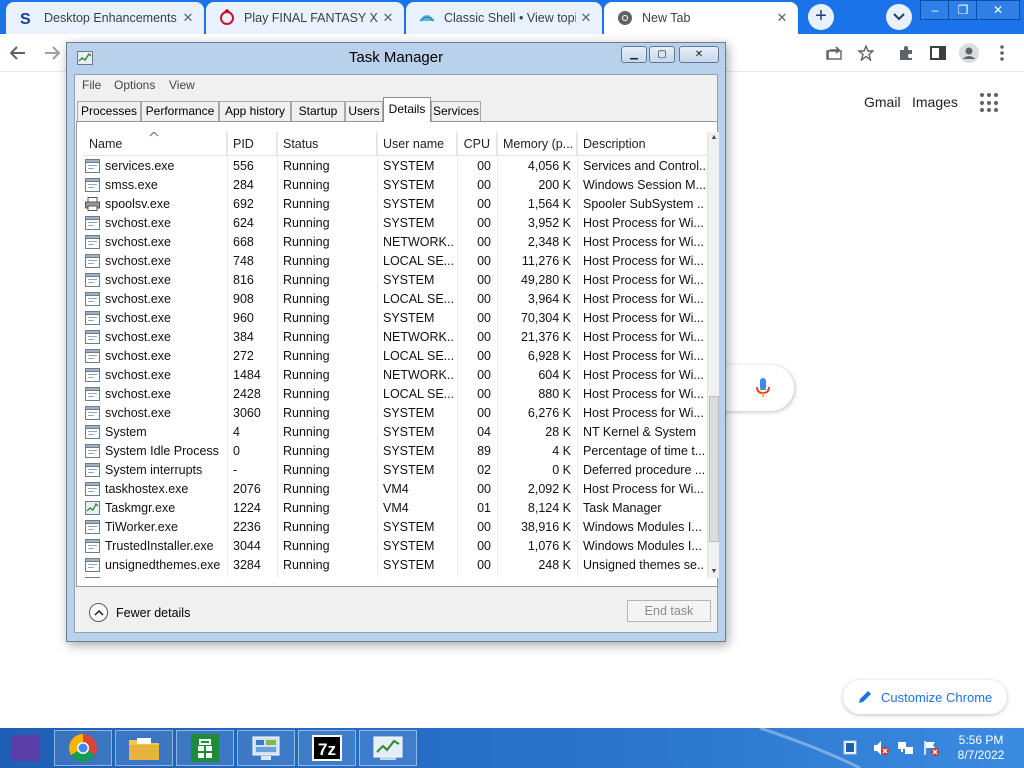 The height and width of the screenshot is (768, 1024). Describe the element at coordinates (969, 53) in the screenshot. I see `profile-button` at that location.